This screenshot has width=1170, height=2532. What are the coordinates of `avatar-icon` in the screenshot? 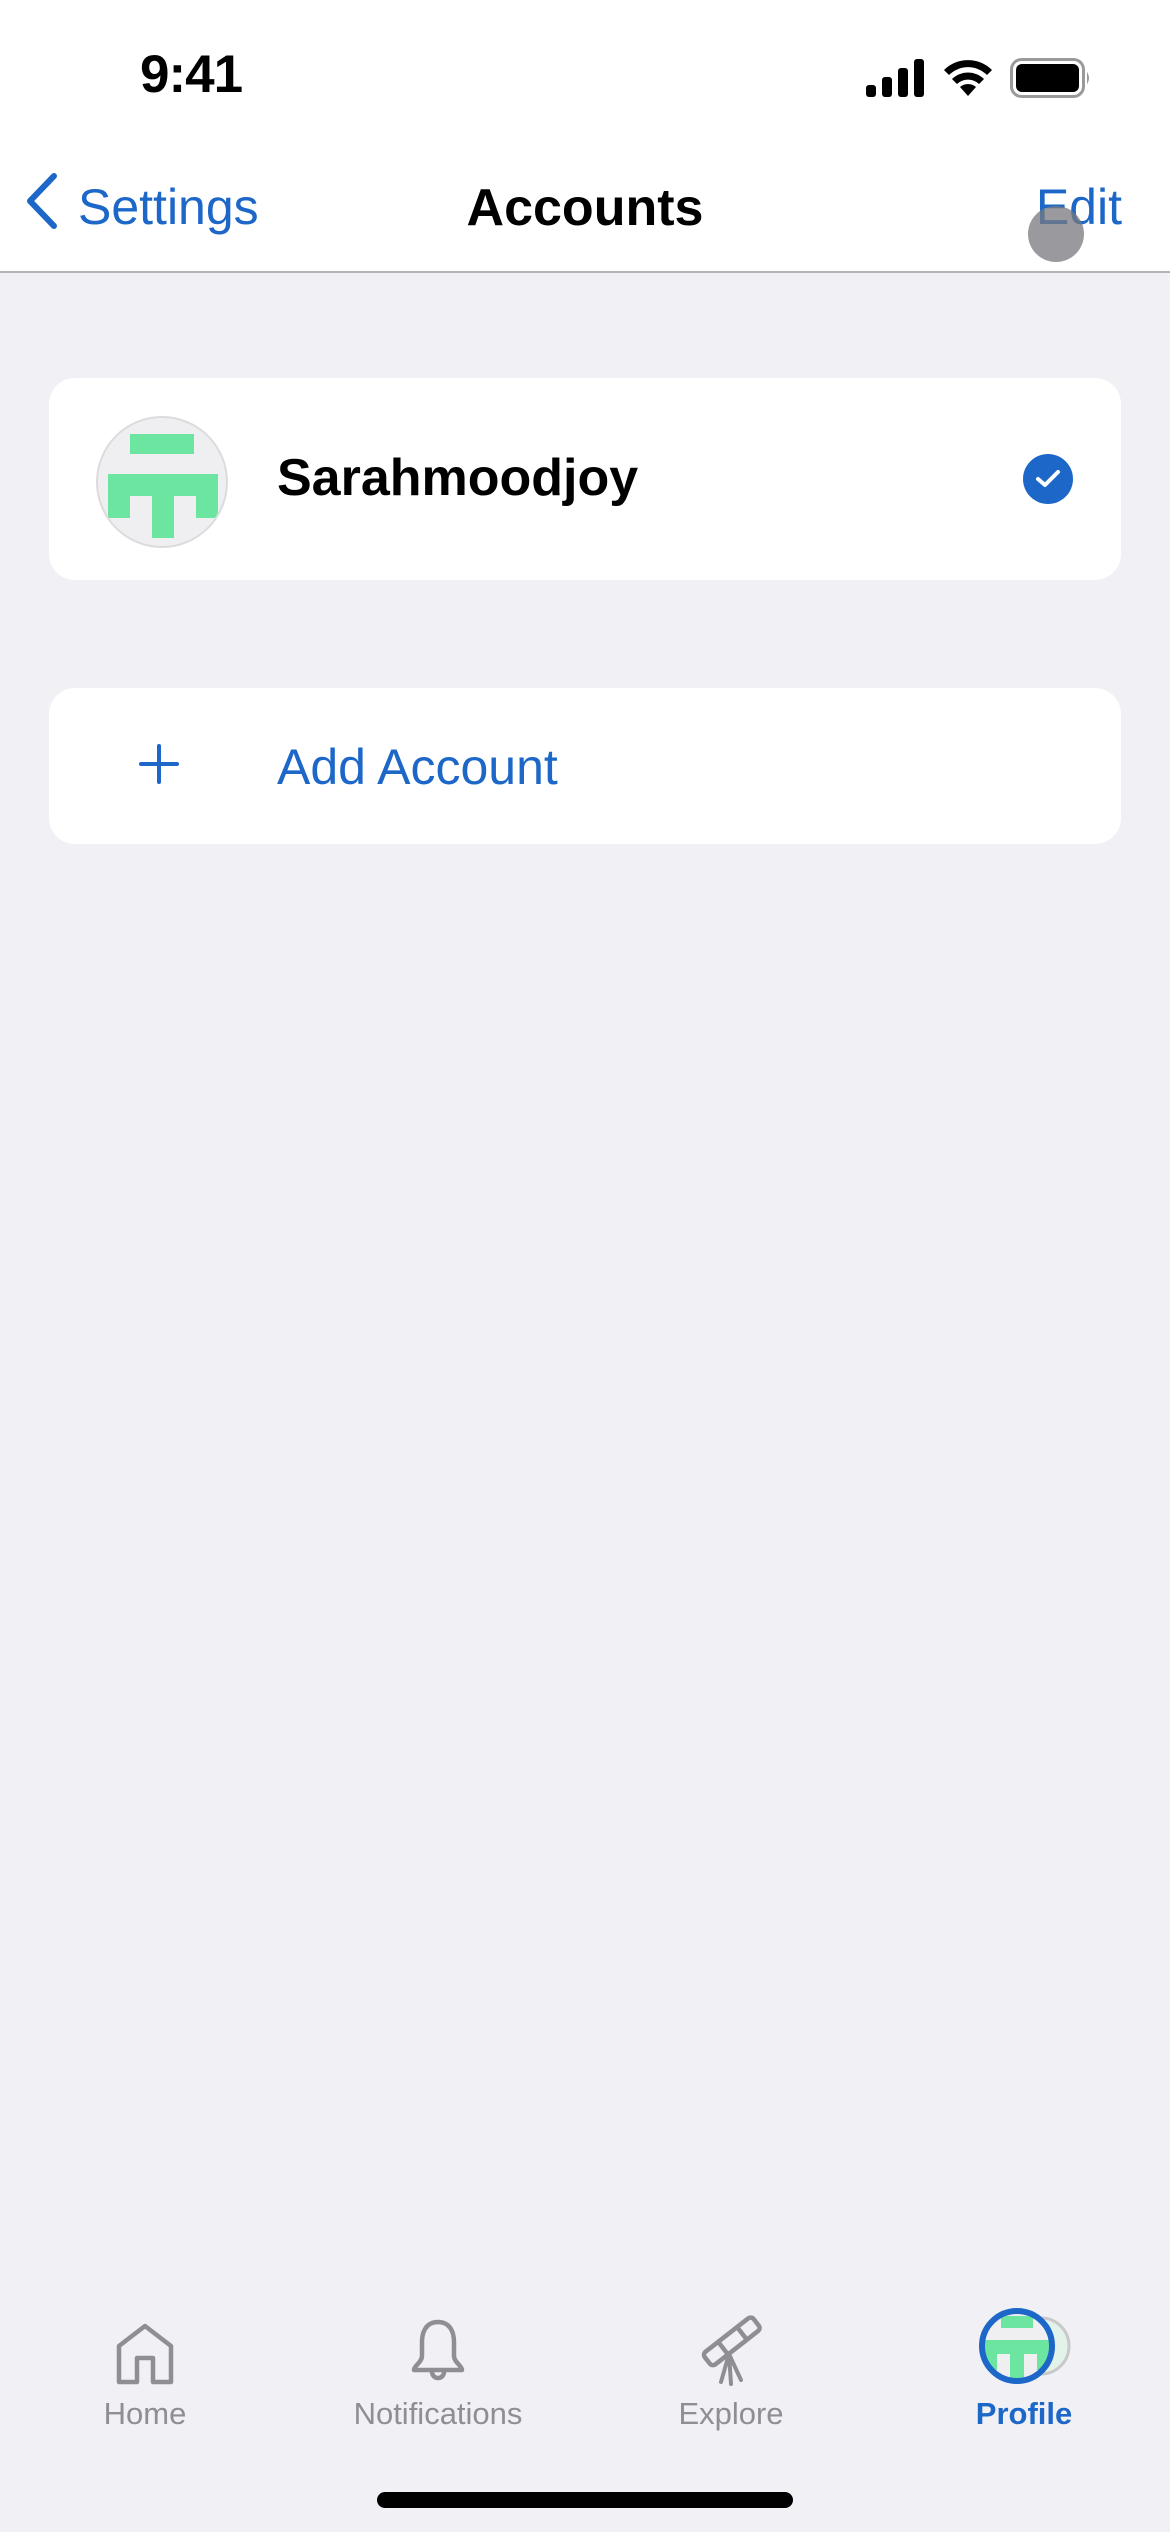 It's located at (1025, 2346).